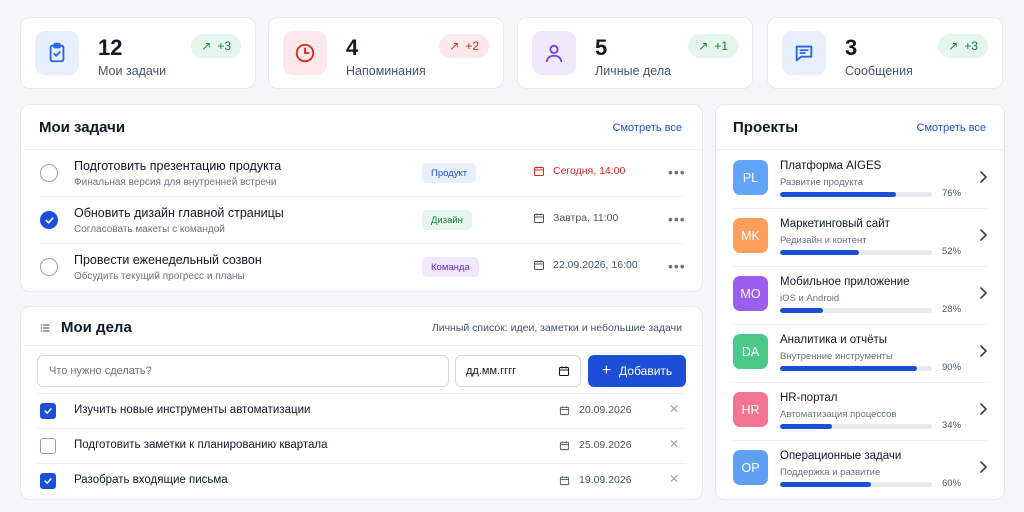 The height and width of the screenshot is (512, 1024). I want to click on task-due-date: 22.09.2026, 16:00, so click(585, 265).